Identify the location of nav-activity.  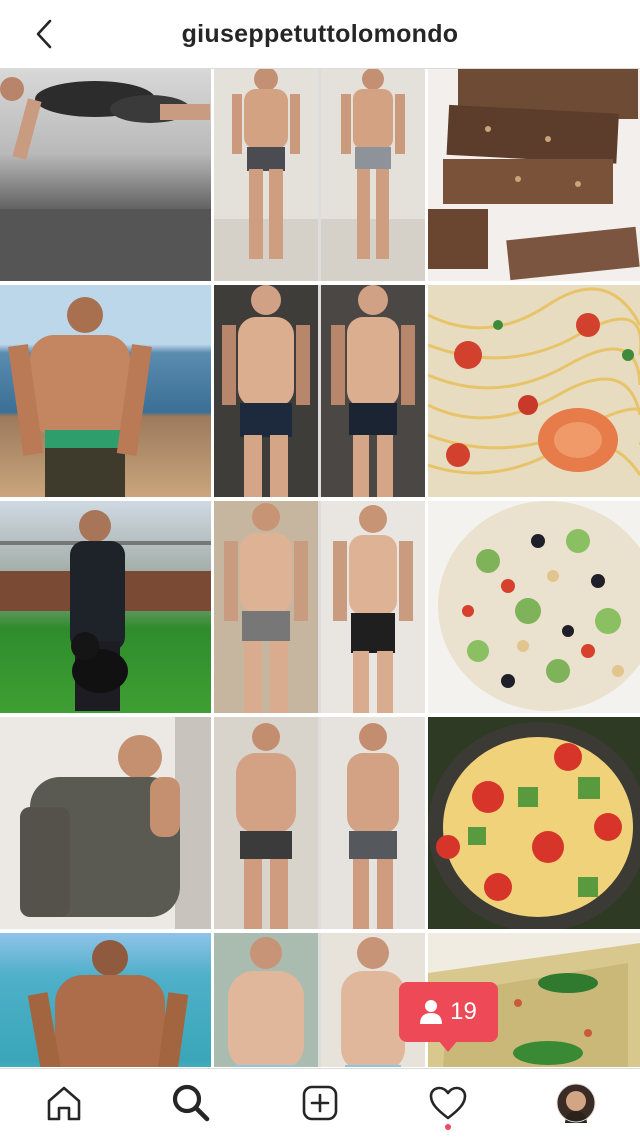
(448, 1103).